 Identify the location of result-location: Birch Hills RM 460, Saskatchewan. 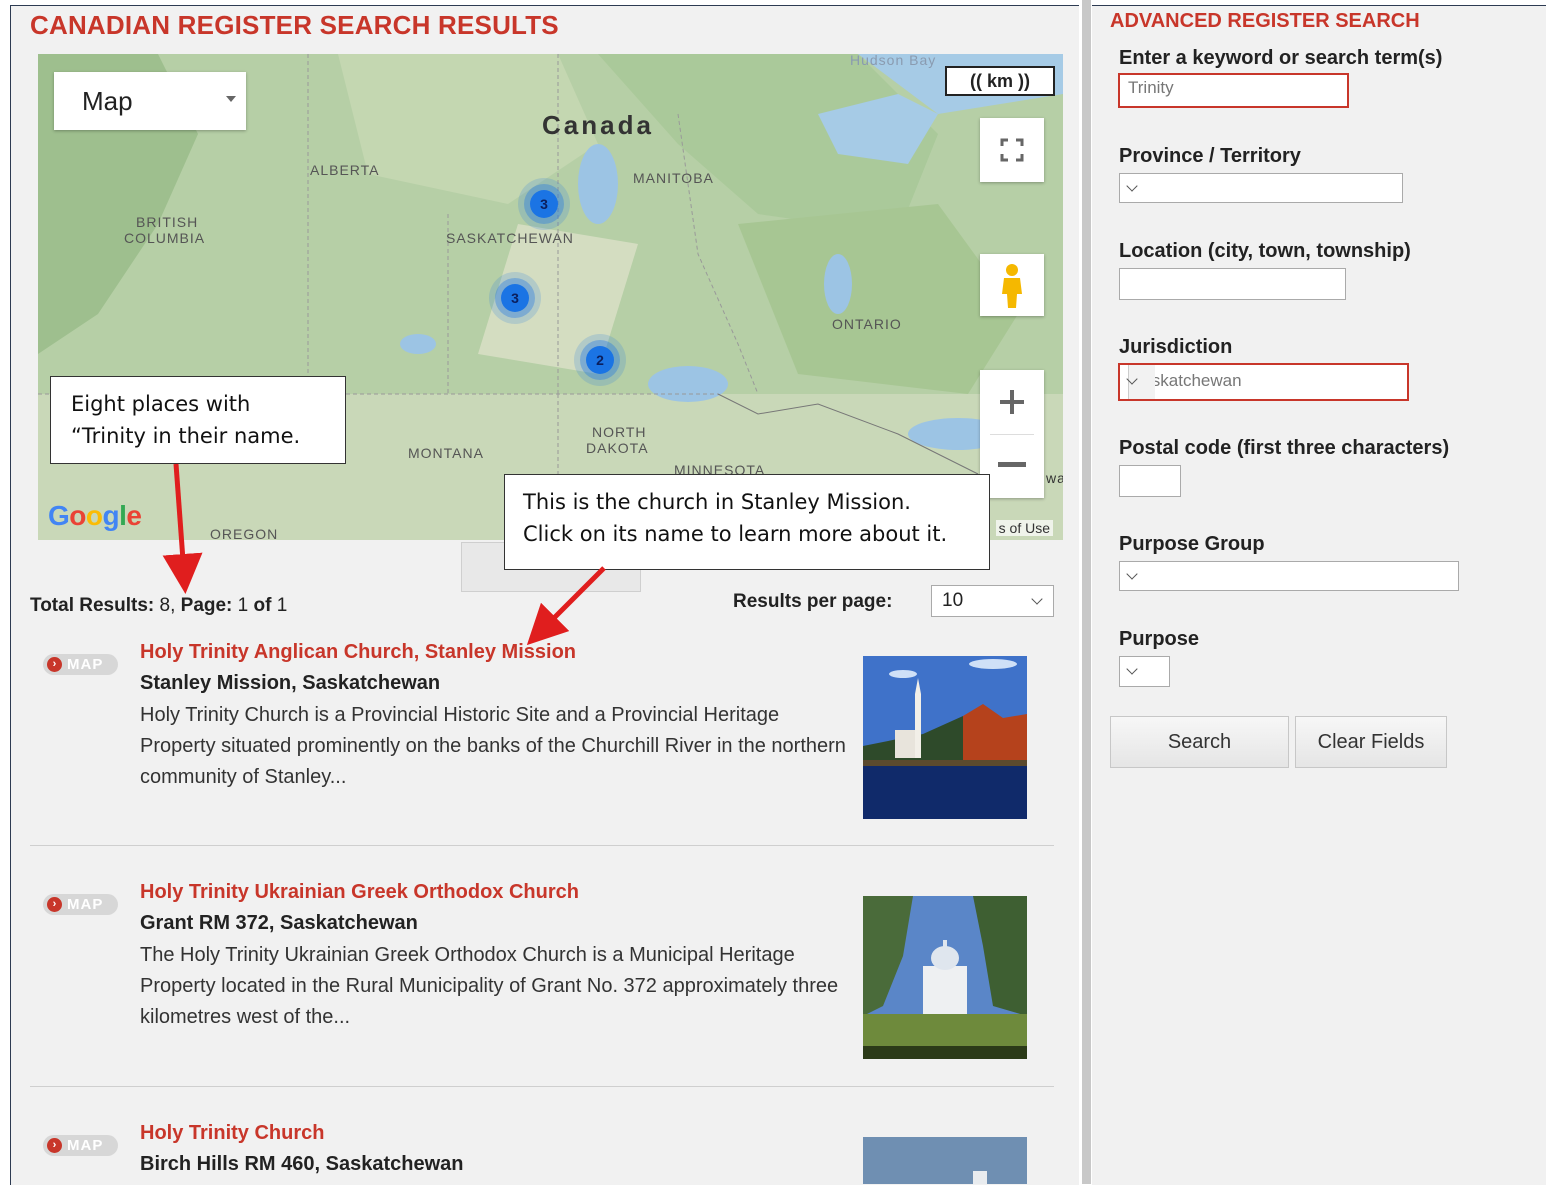
(302, 1164).